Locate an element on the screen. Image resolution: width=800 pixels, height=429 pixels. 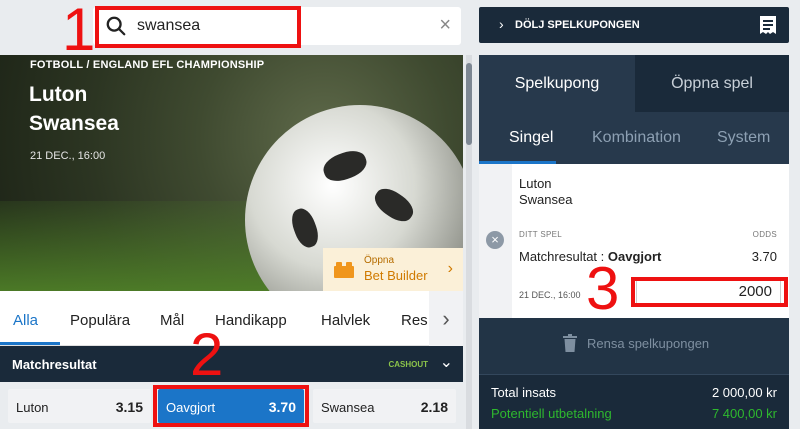
hide-betslip-button: › DÖLJ SPELKUPONGEN is located at coordinates (634, 25).